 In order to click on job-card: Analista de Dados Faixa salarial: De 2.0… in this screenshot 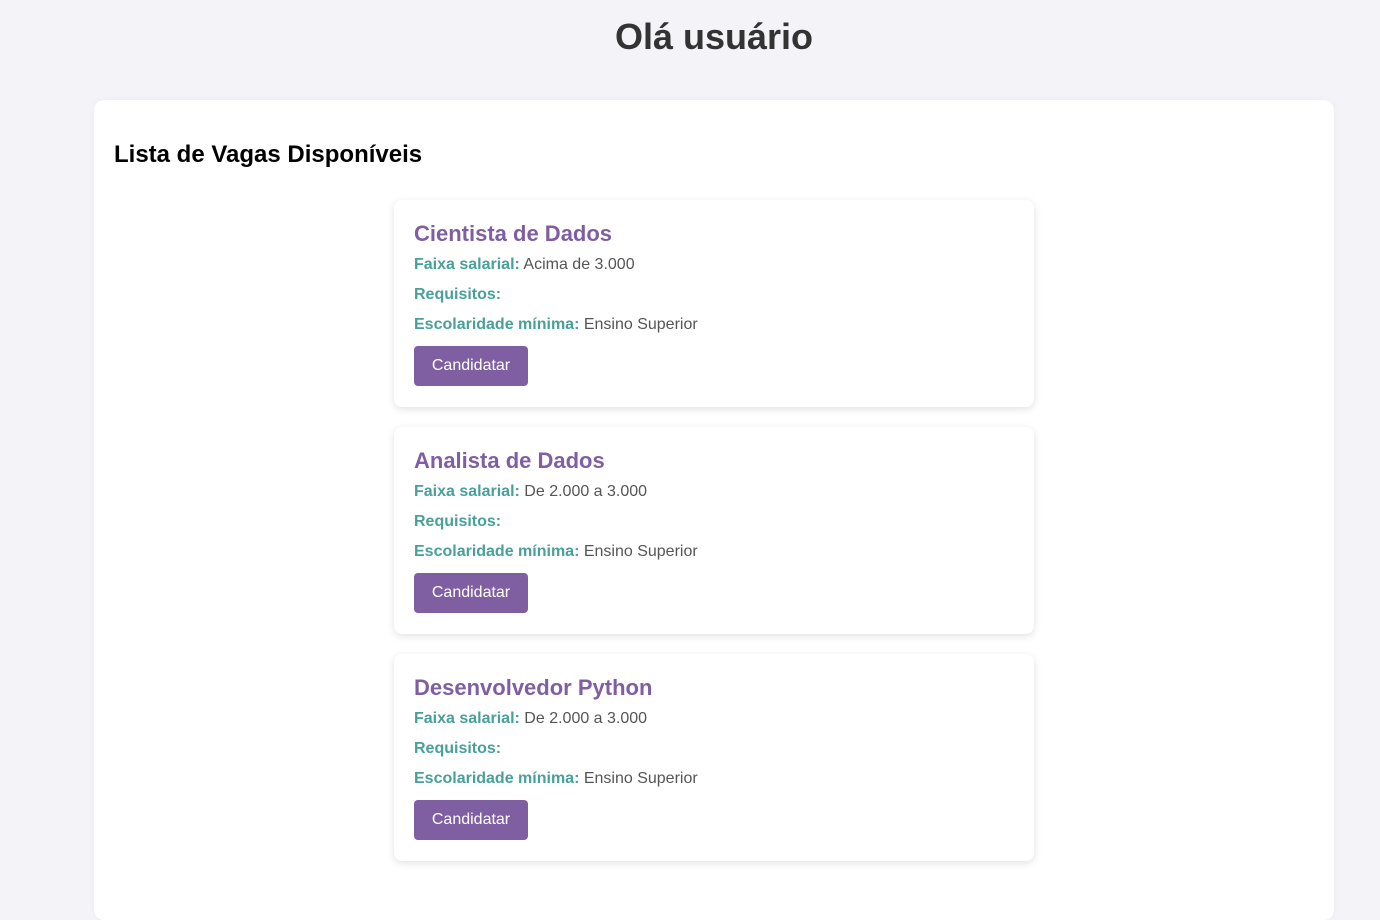, I will do `click(714, 530)`.